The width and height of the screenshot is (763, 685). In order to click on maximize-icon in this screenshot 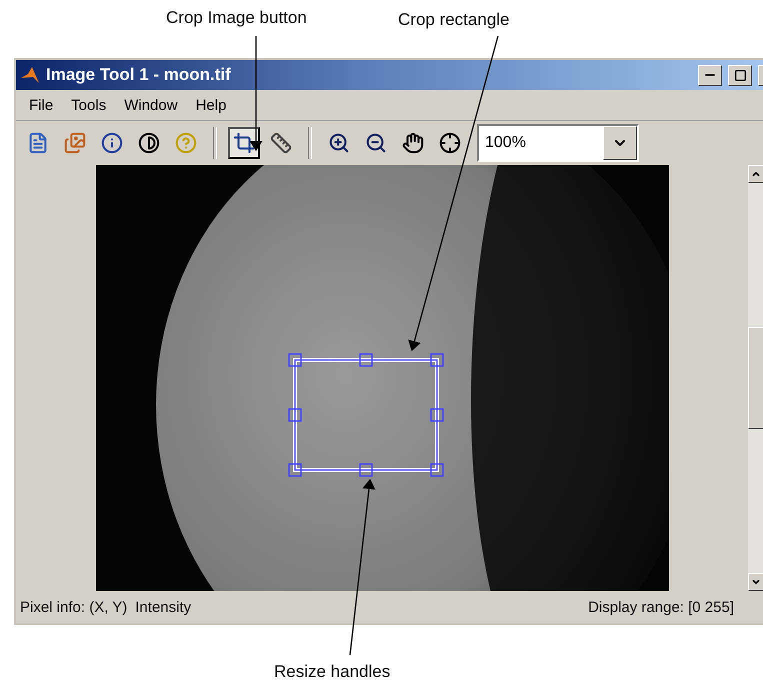, I will do `click(740, 75)`.